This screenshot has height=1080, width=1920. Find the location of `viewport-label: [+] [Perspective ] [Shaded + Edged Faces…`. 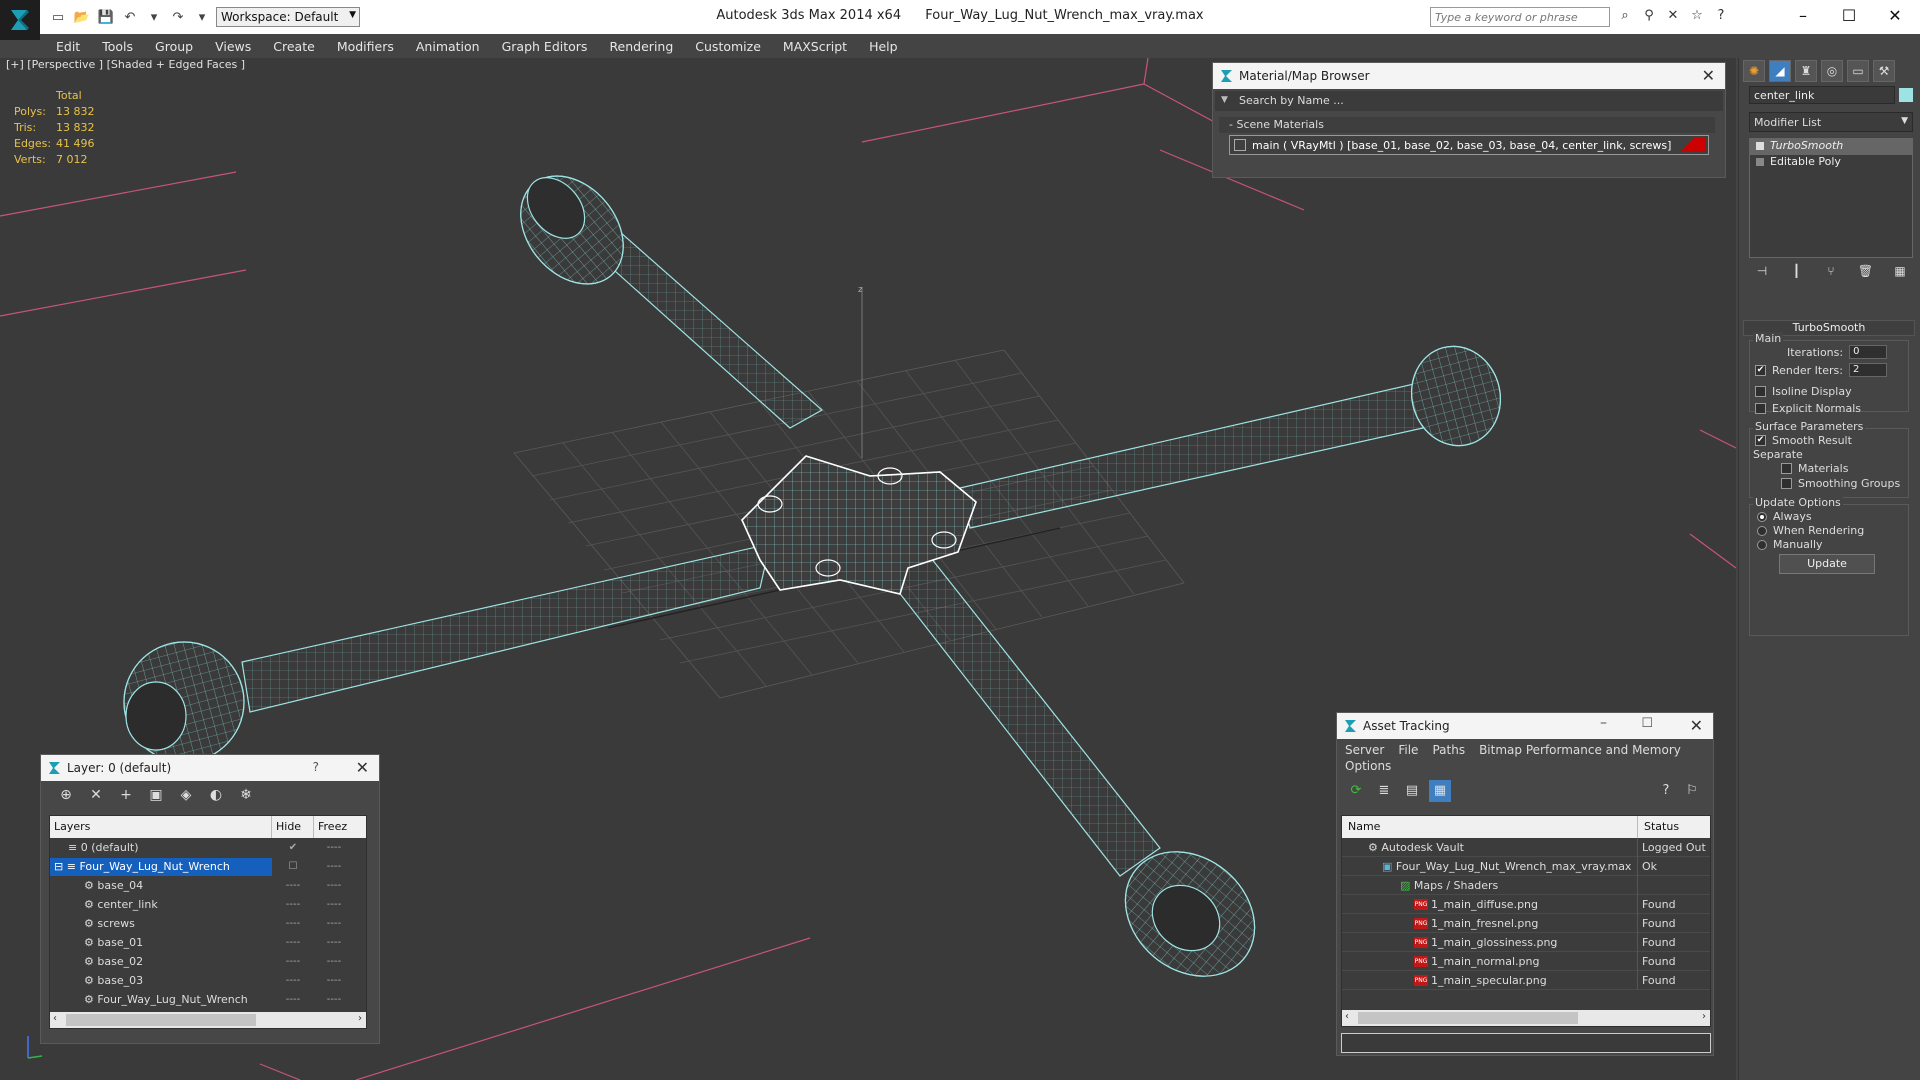

viewport-label: [+] [Perspective ] [Shaded + Edged Faces… is located at coordinates (125, 64).